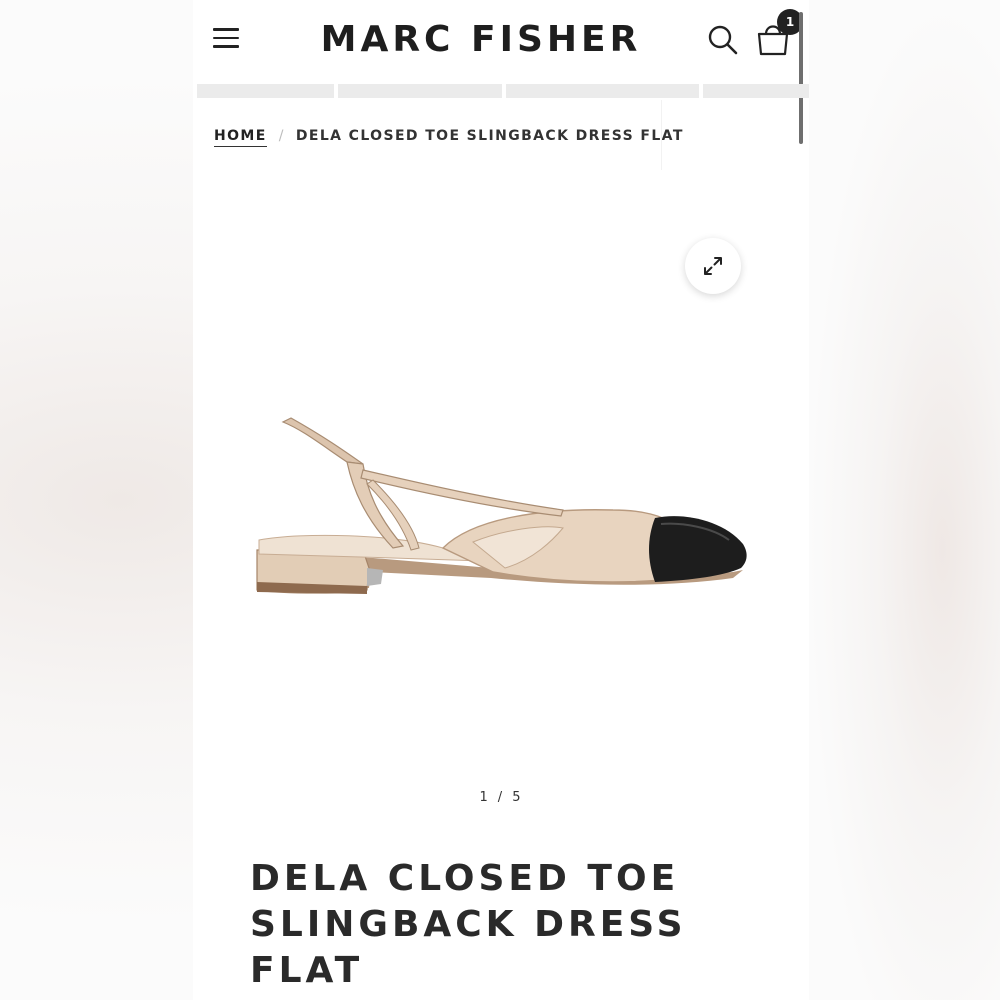 The width and height of the screenshot is (1000, 1000). I want to click on product-image, so click(503, 510).